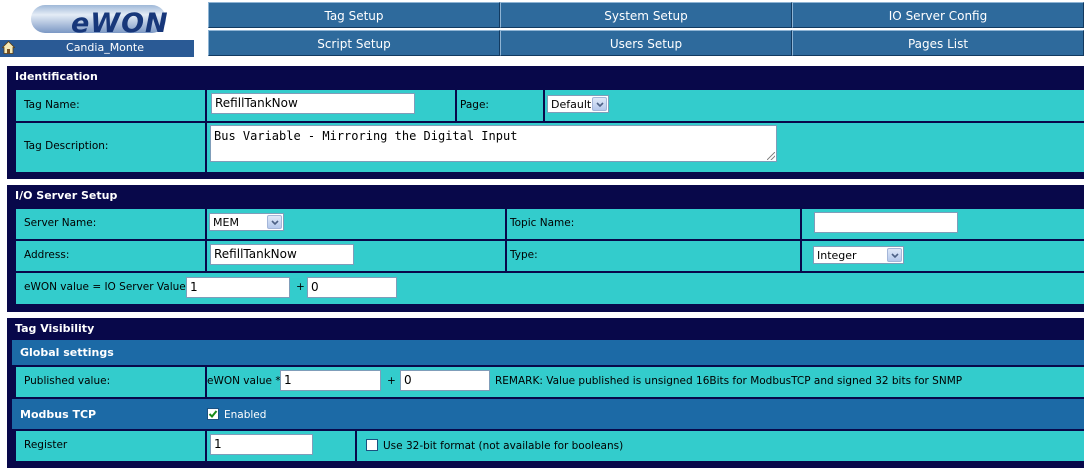  What do you see at coordinates (356, 224) in the screenshot?
I see `server-name-value-cell: MEM` at bounding box center [356, 224].